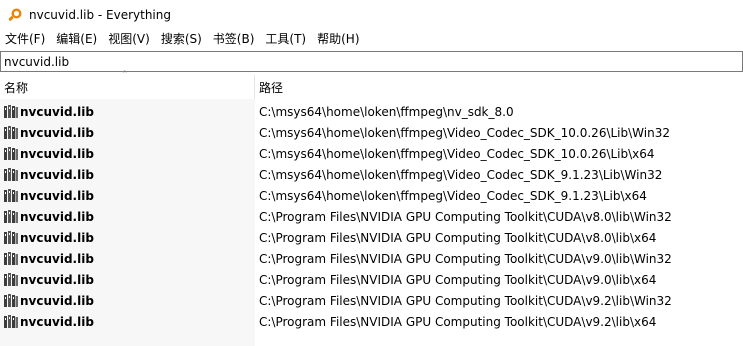  Describe the element at coordinates (286, 39) in the screenshot. I see `menu-tools: 工具(T)` at that location.